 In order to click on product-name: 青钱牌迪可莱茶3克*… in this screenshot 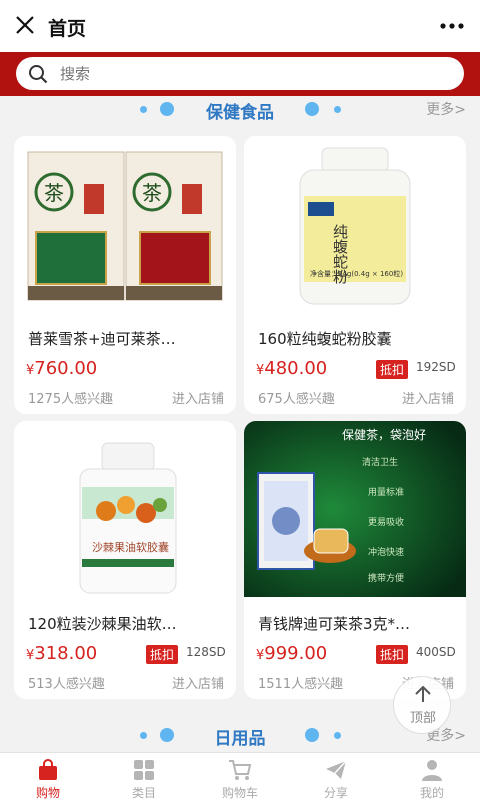, I will do `click(334, 624)`.